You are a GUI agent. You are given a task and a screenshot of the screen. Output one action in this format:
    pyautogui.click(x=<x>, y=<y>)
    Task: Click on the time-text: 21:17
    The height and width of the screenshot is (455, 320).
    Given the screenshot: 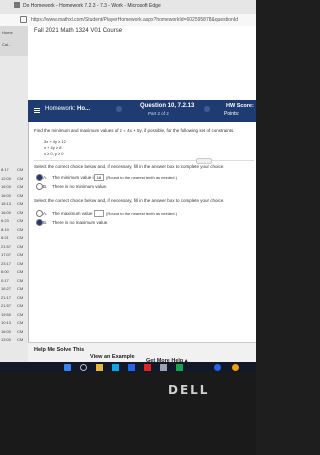 What is the action you would take?
    pyautogui.click(x=6, y=297)
    